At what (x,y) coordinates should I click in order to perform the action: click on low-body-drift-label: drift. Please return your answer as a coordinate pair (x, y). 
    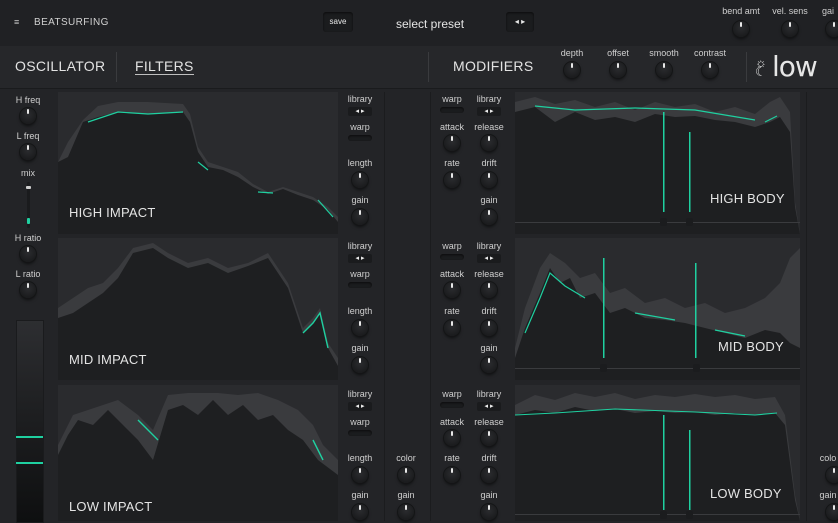
    Looking at the image, I should click on (489, 458).